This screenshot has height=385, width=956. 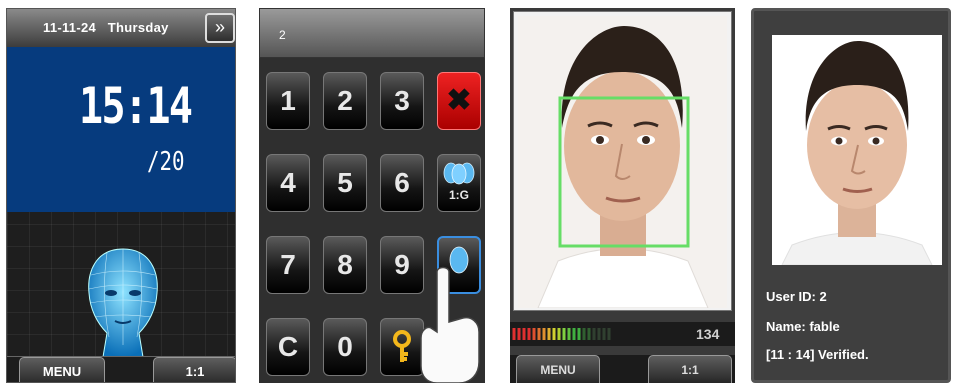 I want to click on user-photo, so click(x=857, y=150).